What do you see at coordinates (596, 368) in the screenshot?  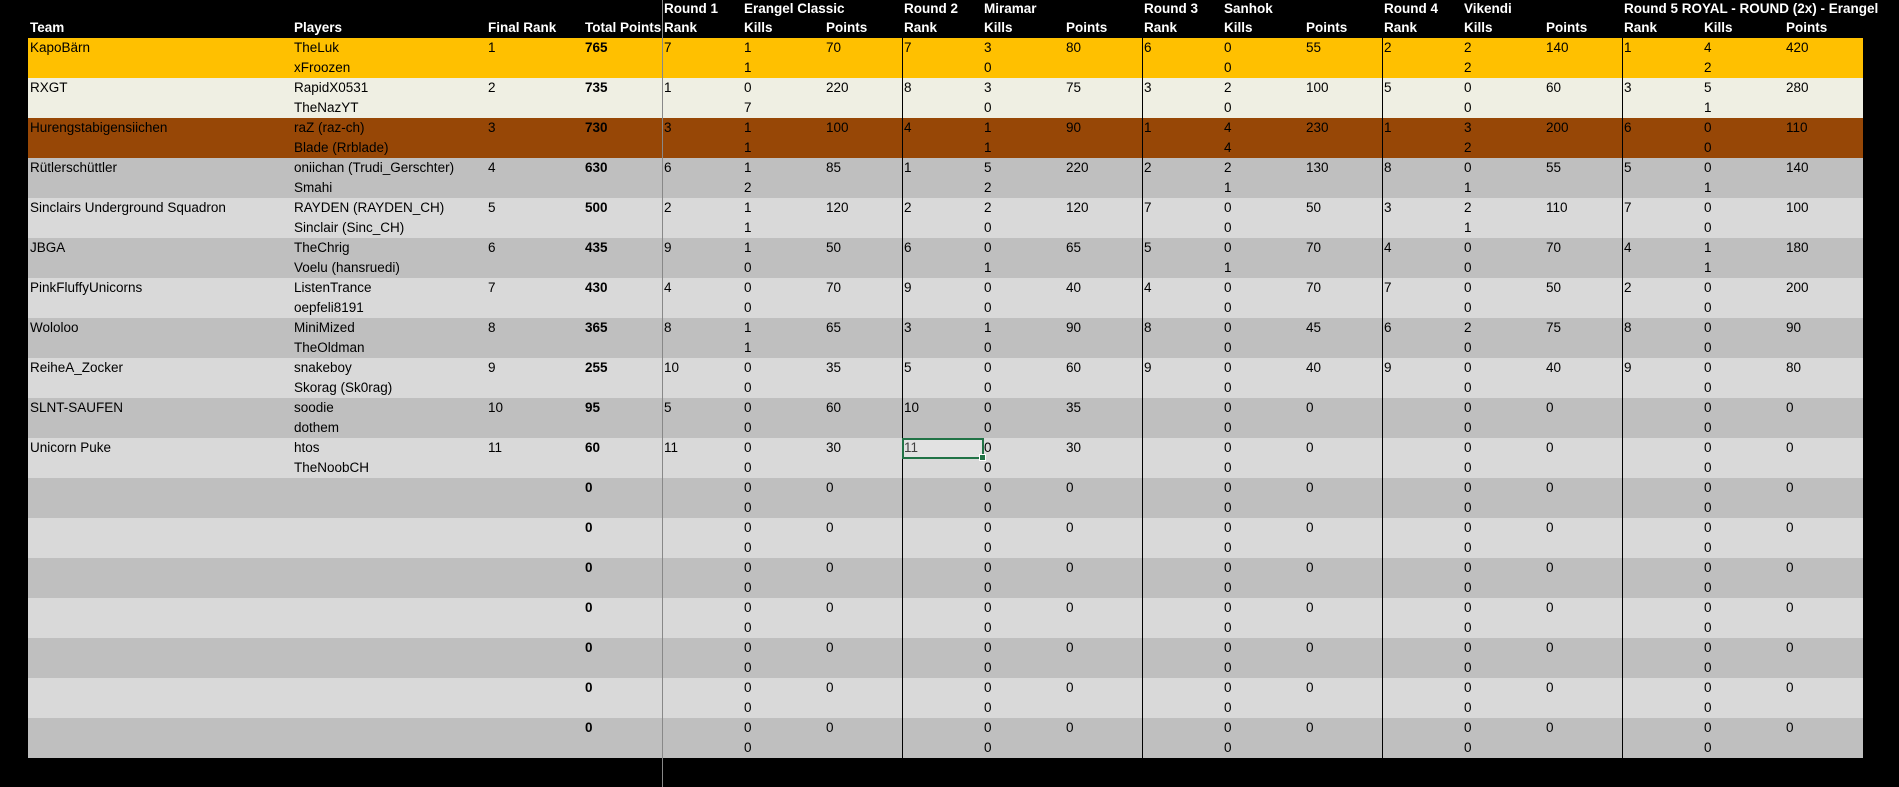 I see `total-points-cell: 255` at bounding box center [596, 368].